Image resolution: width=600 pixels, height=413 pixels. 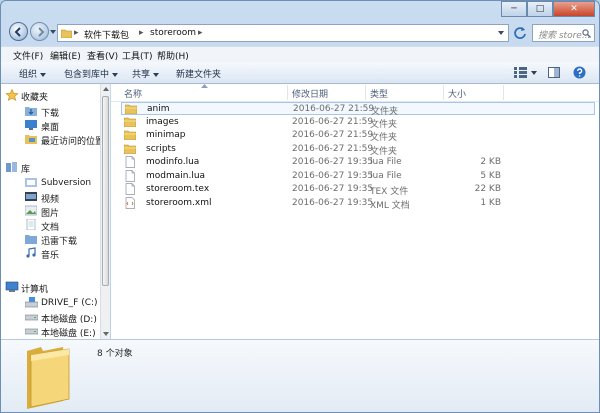 I want to click on recent-pages-chevron-icon, so click(x=53, y=32).